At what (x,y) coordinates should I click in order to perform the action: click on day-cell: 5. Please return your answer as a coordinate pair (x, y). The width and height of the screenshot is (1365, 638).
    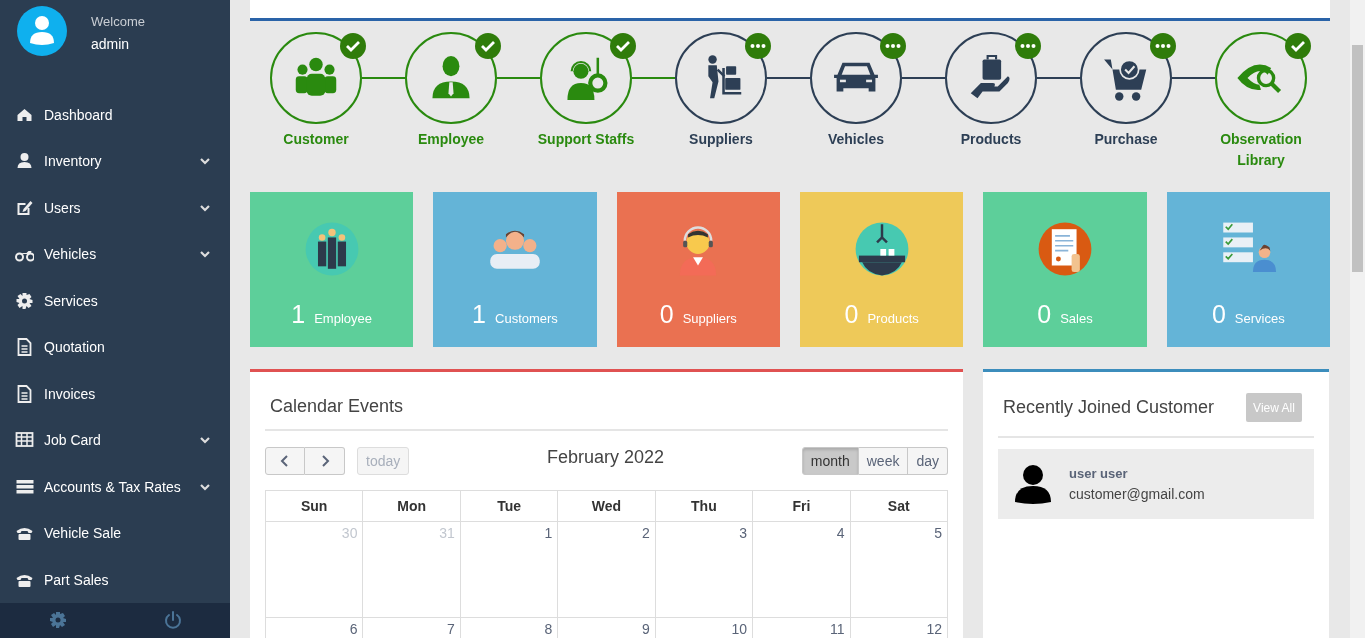
    Looking at the image, I should click on (899, 569).